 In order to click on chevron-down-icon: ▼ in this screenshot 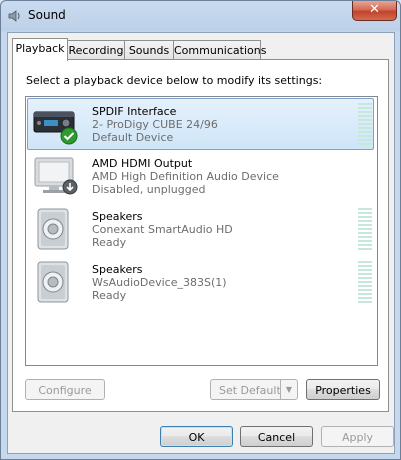, I will do `click(288, 389)`.